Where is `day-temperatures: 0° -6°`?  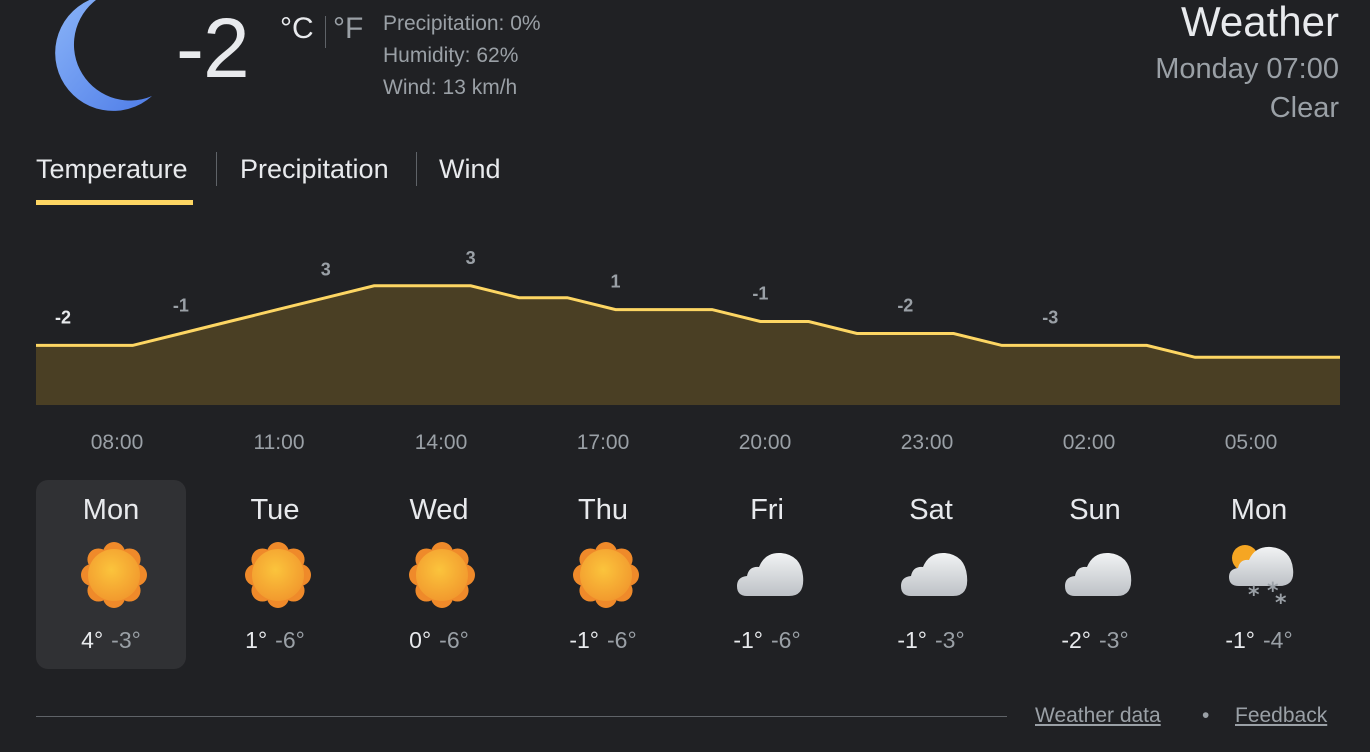
day-temperatures: 0° -6° is located at coordinates (439, 640).